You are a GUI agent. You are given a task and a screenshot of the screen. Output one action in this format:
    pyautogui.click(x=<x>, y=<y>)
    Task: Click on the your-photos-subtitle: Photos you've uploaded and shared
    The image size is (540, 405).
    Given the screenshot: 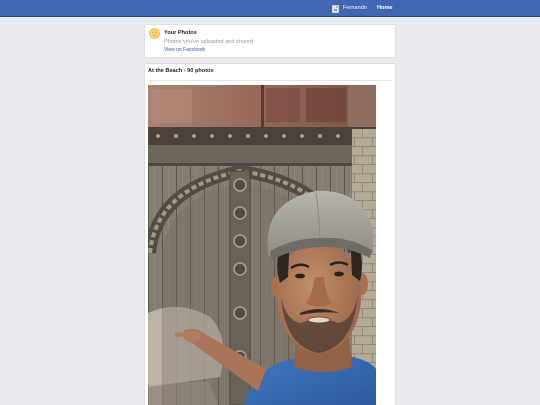 What is the action you would take?
    pyautogui.click(x=209, y=42)
    